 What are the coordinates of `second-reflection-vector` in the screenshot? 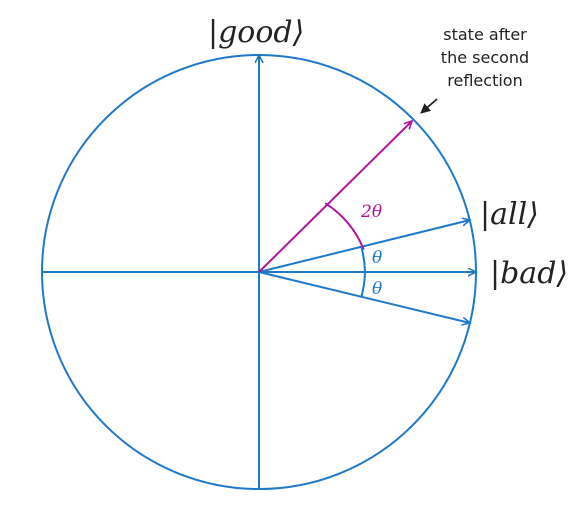 It's located at (335, 197).